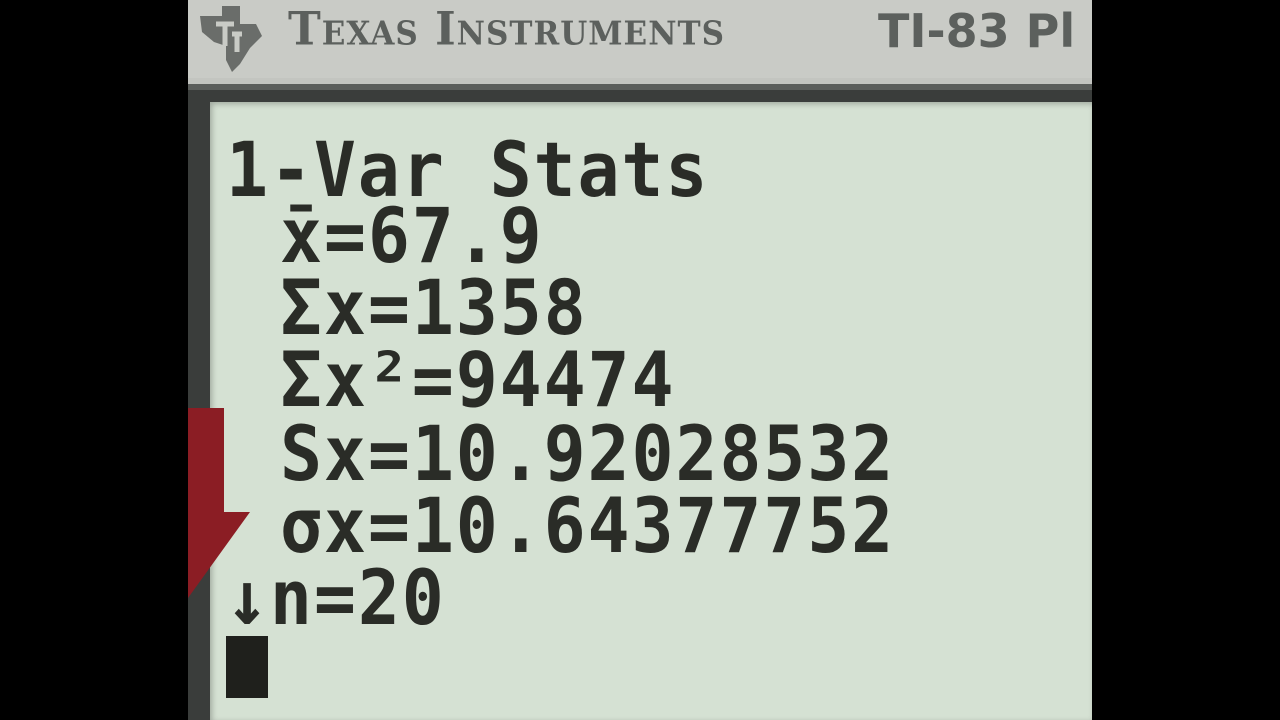 This screenshot has width=1280, height=720. What do you see at coordinates (219, 503) in the screenshot?
I see `down-arrow-icon` at bounding box center [219, 503].